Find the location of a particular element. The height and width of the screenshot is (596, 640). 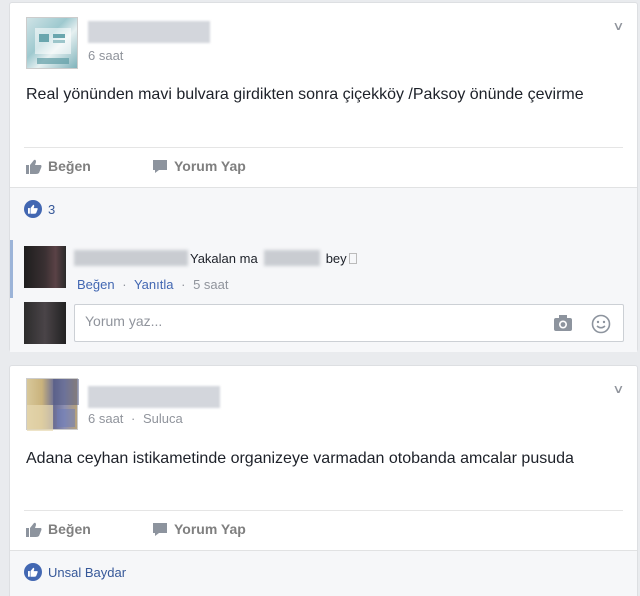

comment-actions: Beğen · Yanıtla · 5 saat is located at coordinates (152, 284).